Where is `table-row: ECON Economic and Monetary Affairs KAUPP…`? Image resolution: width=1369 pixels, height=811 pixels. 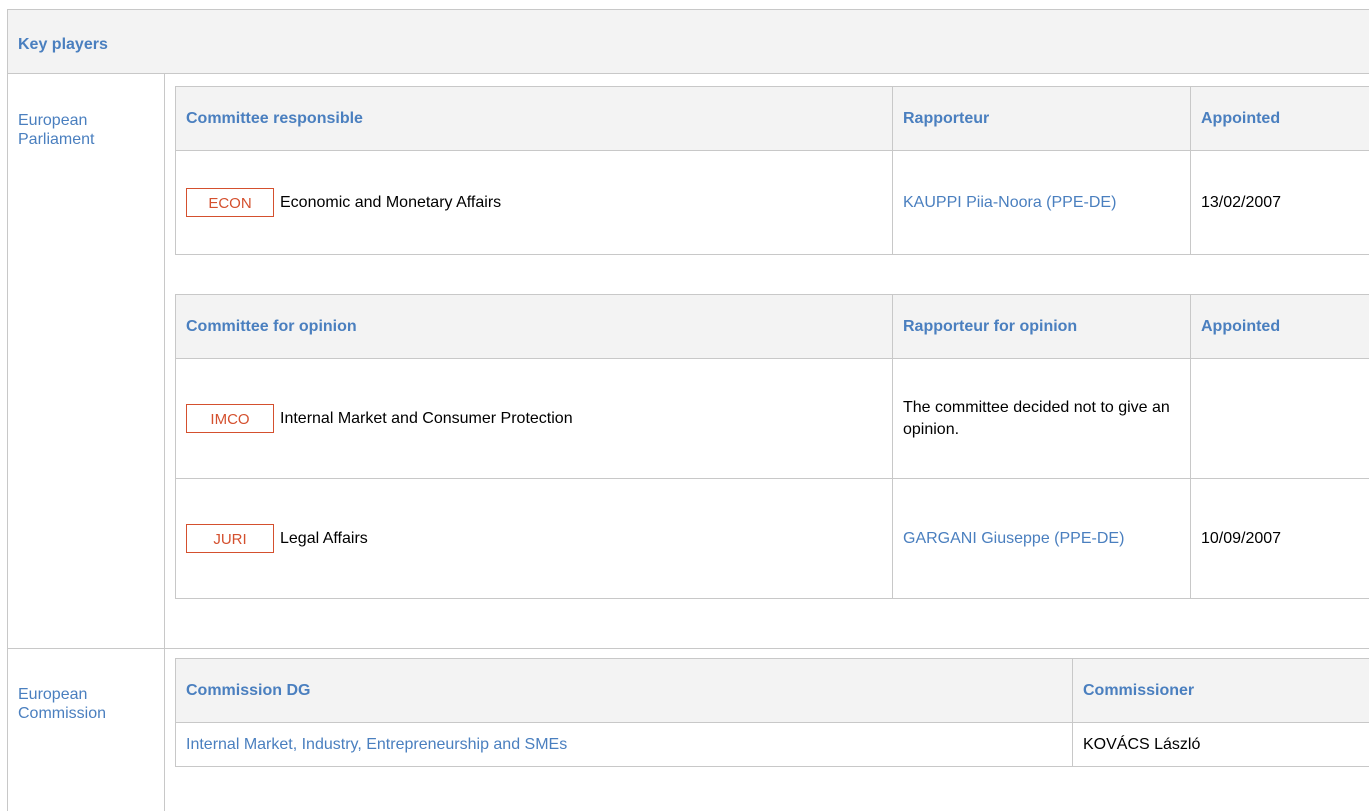
table-row: ECON Economic and Monetary Affairs KAUPP… is located at coordinates (772, 202).